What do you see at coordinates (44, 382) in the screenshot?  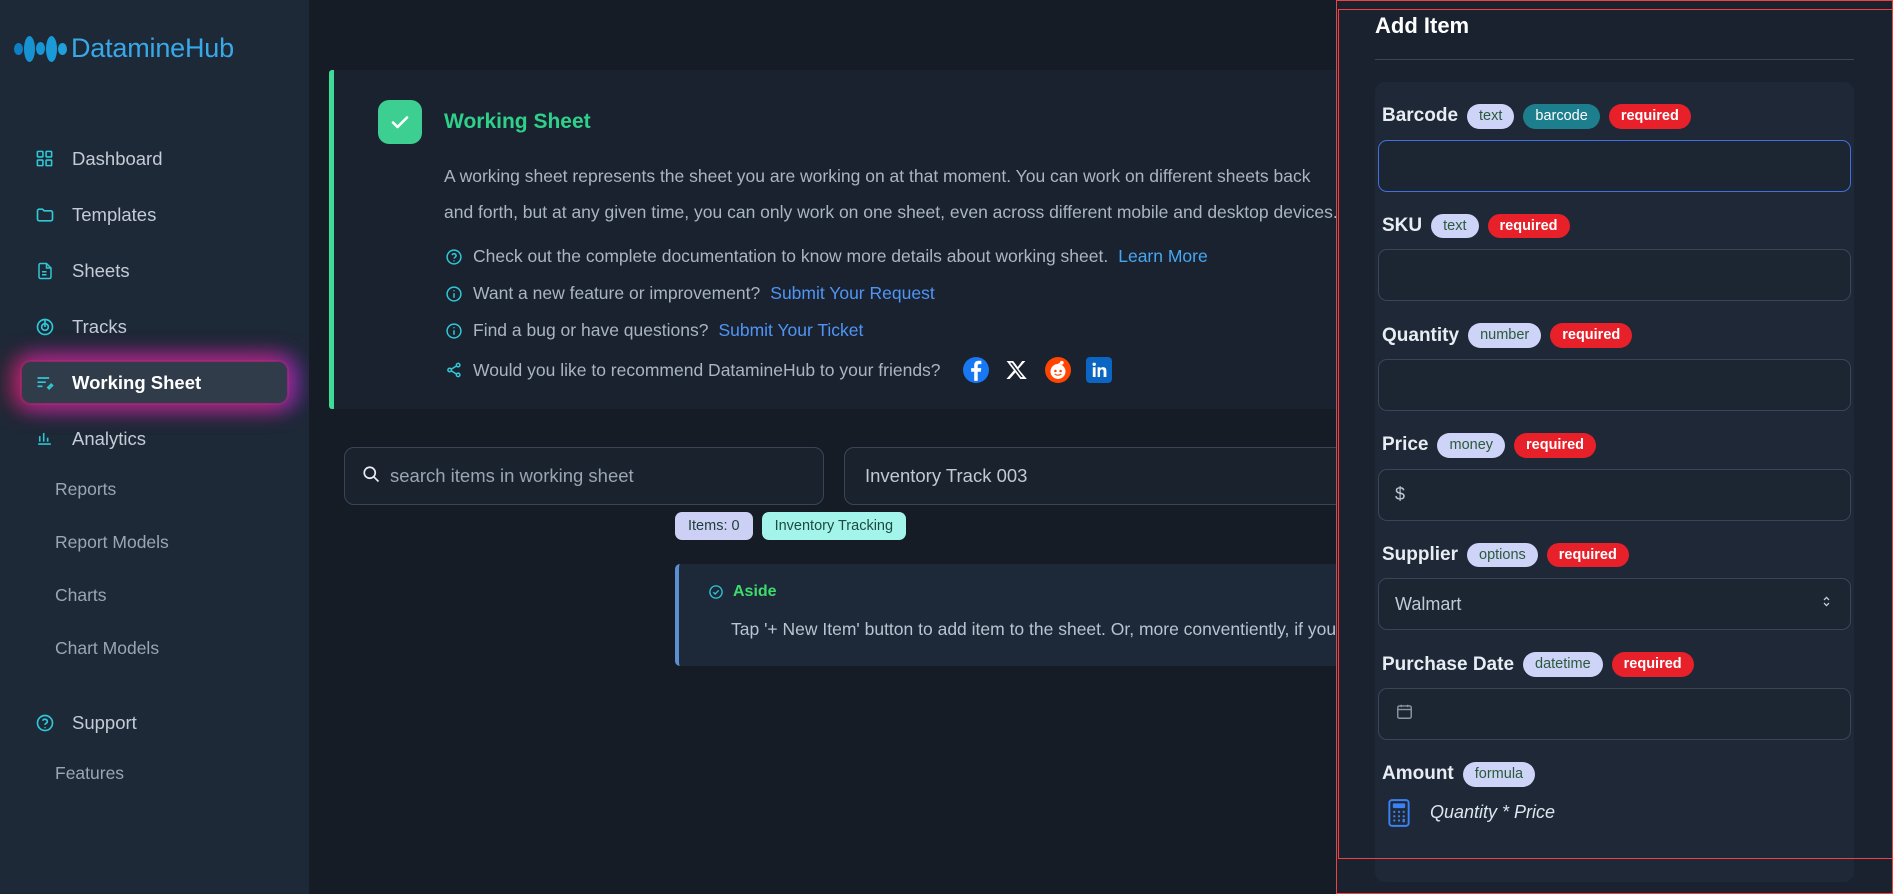 I see `edit-list-icon` at bounding box center [44, 382].